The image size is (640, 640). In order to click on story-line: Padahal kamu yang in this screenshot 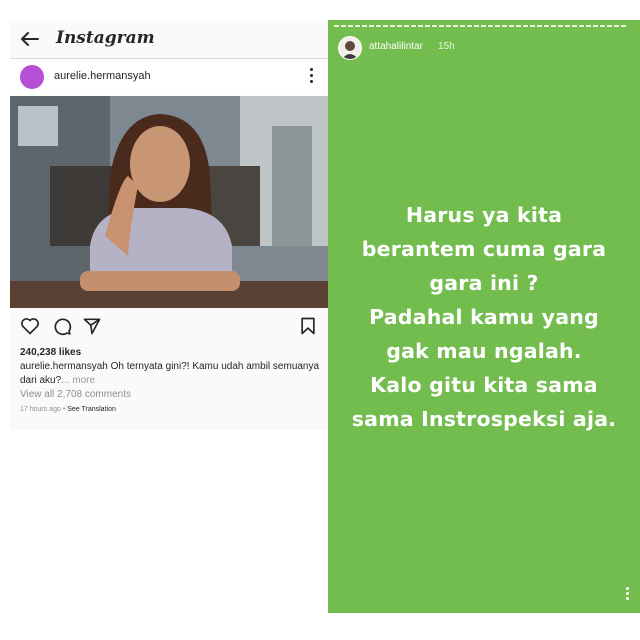, I will do `click(484, 317)`.